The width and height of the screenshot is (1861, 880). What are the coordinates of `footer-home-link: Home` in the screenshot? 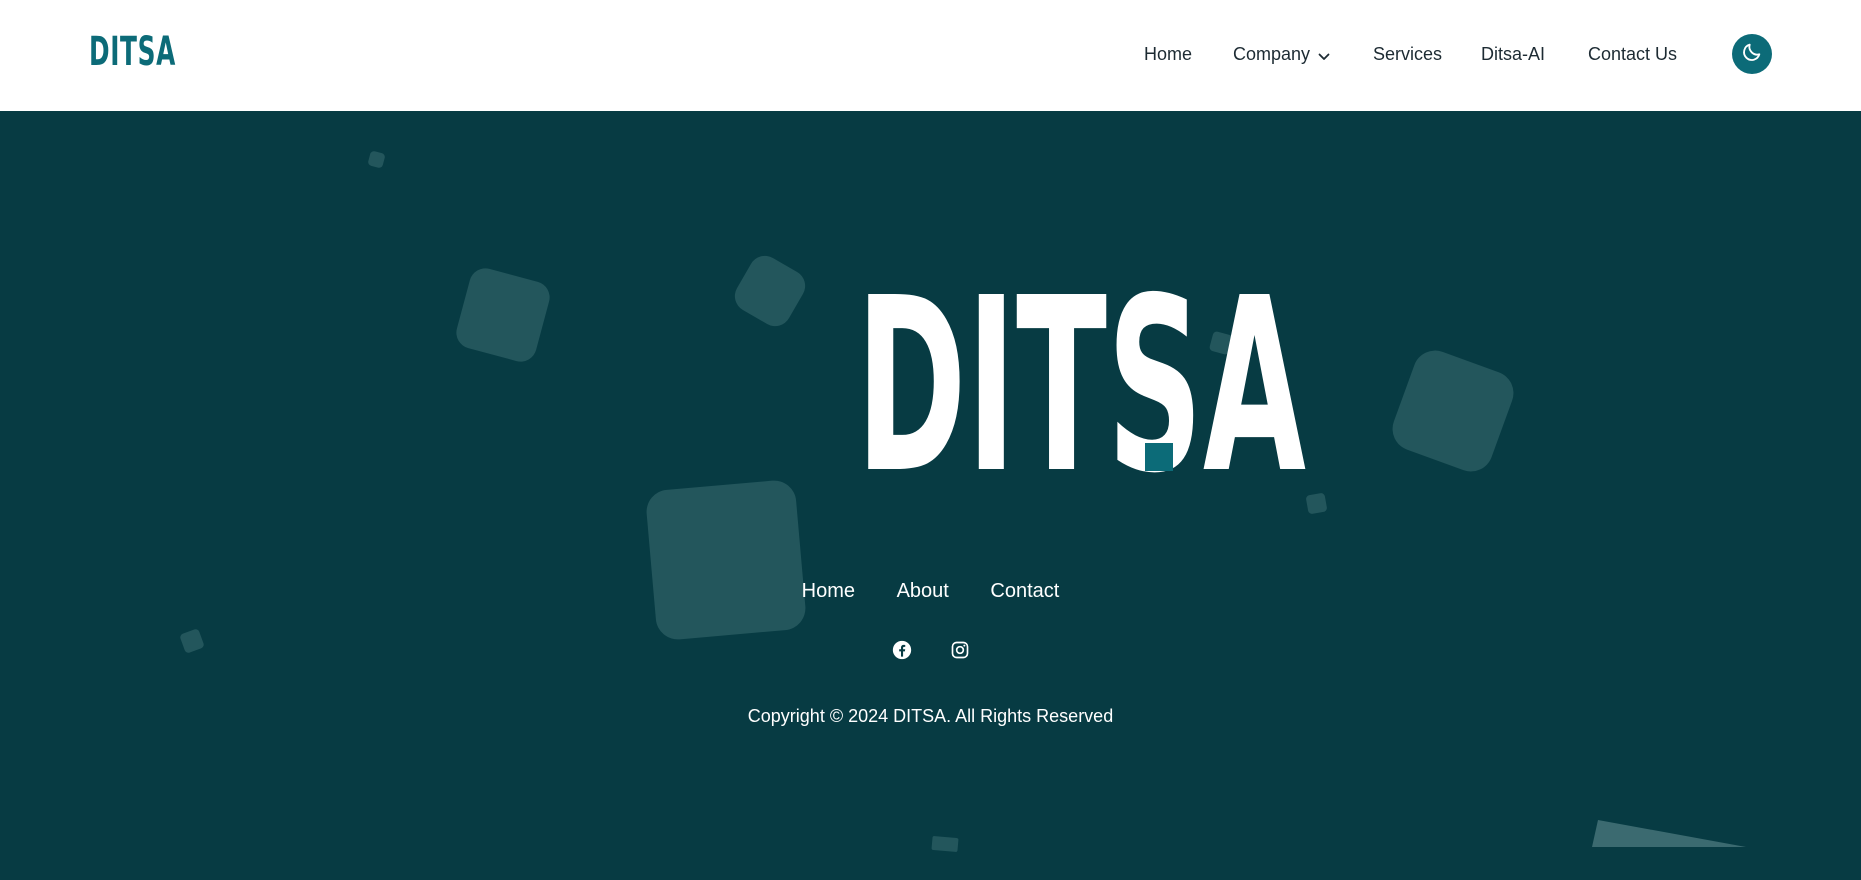 It's located at (828, 591).